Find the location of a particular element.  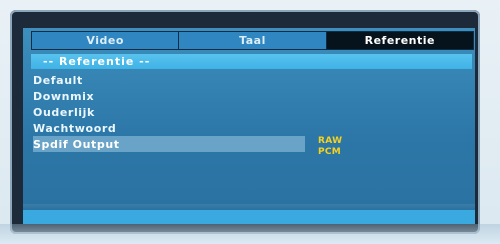

option-pcm: PCM is located at coordinates (330, 152).